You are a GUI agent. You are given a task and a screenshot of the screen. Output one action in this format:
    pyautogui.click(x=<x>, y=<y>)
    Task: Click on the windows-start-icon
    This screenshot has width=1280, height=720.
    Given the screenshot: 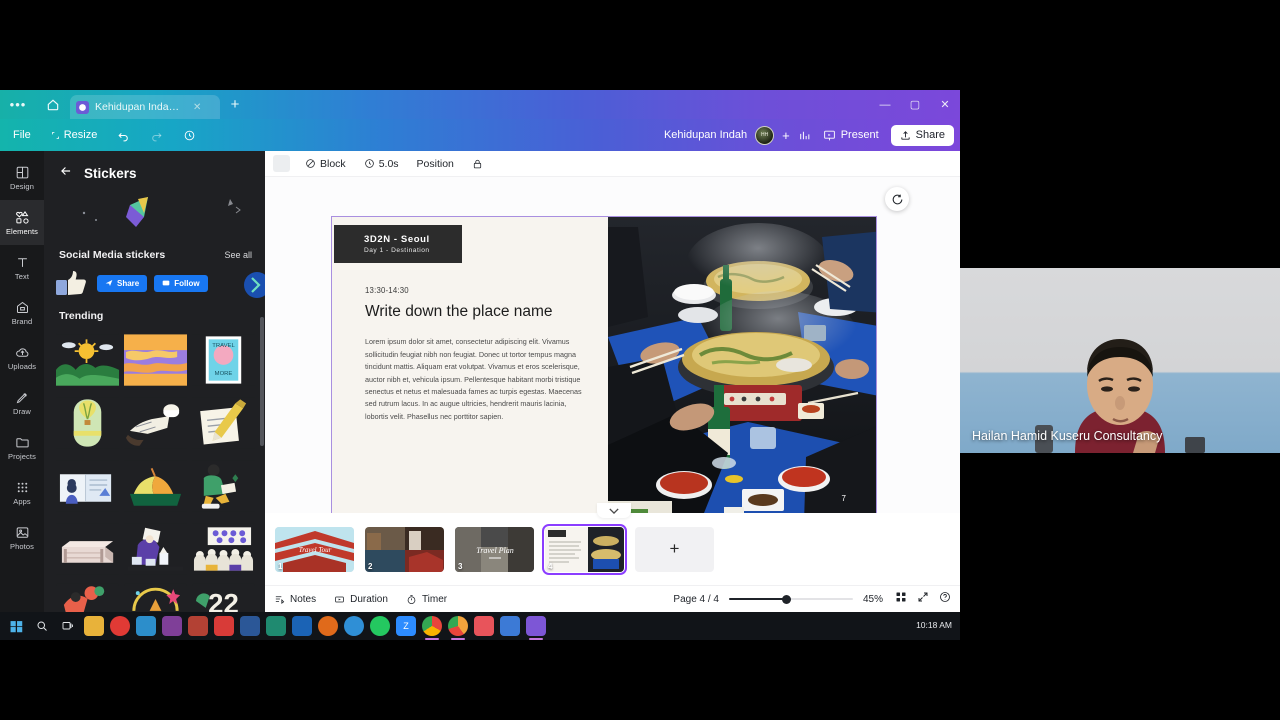 What is the action you would take?
    pyautogui.click(x=16, y=626)
    